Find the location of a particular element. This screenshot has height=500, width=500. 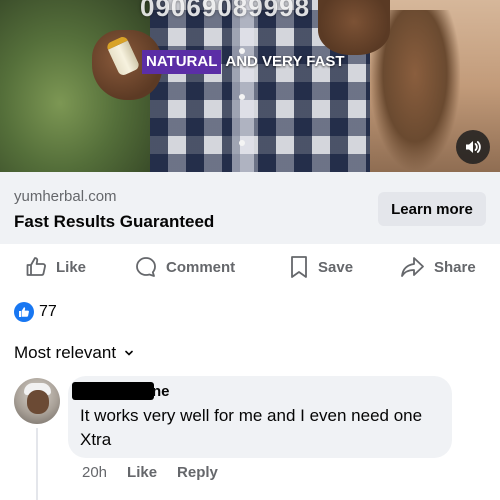

sound-toggle-button is located at coordinates (473, 147).